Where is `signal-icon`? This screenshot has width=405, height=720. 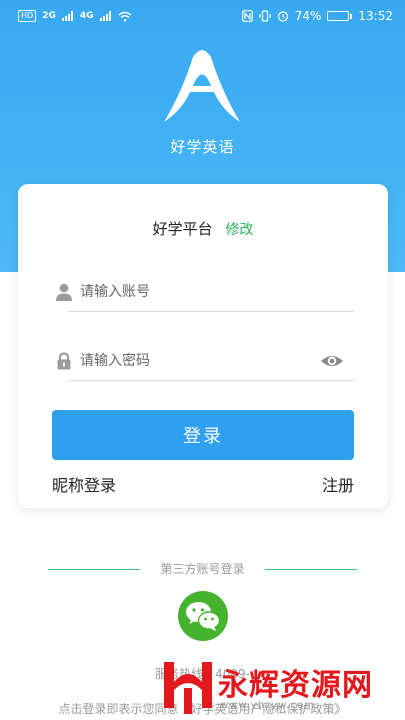
signal-icon is located at coordinates (67, 16).